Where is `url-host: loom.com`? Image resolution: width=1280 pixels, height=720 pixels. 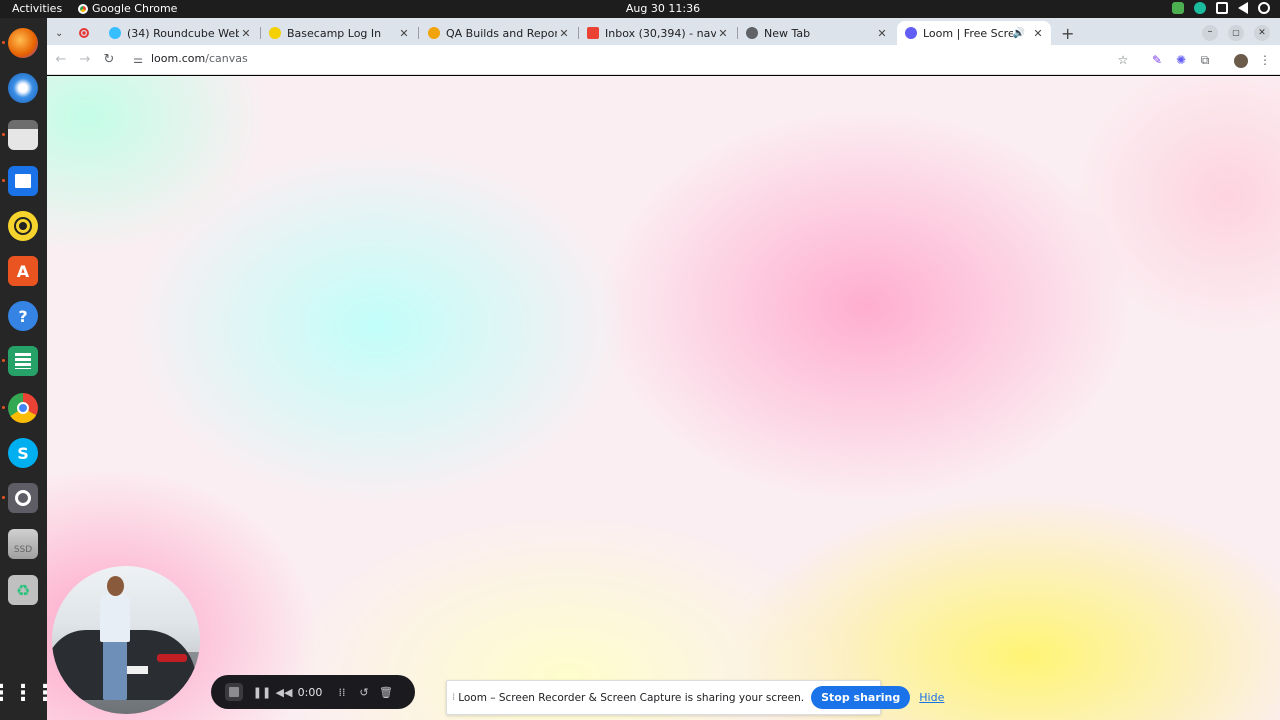 url-host: loom.com is located at coordinates (178, 58).